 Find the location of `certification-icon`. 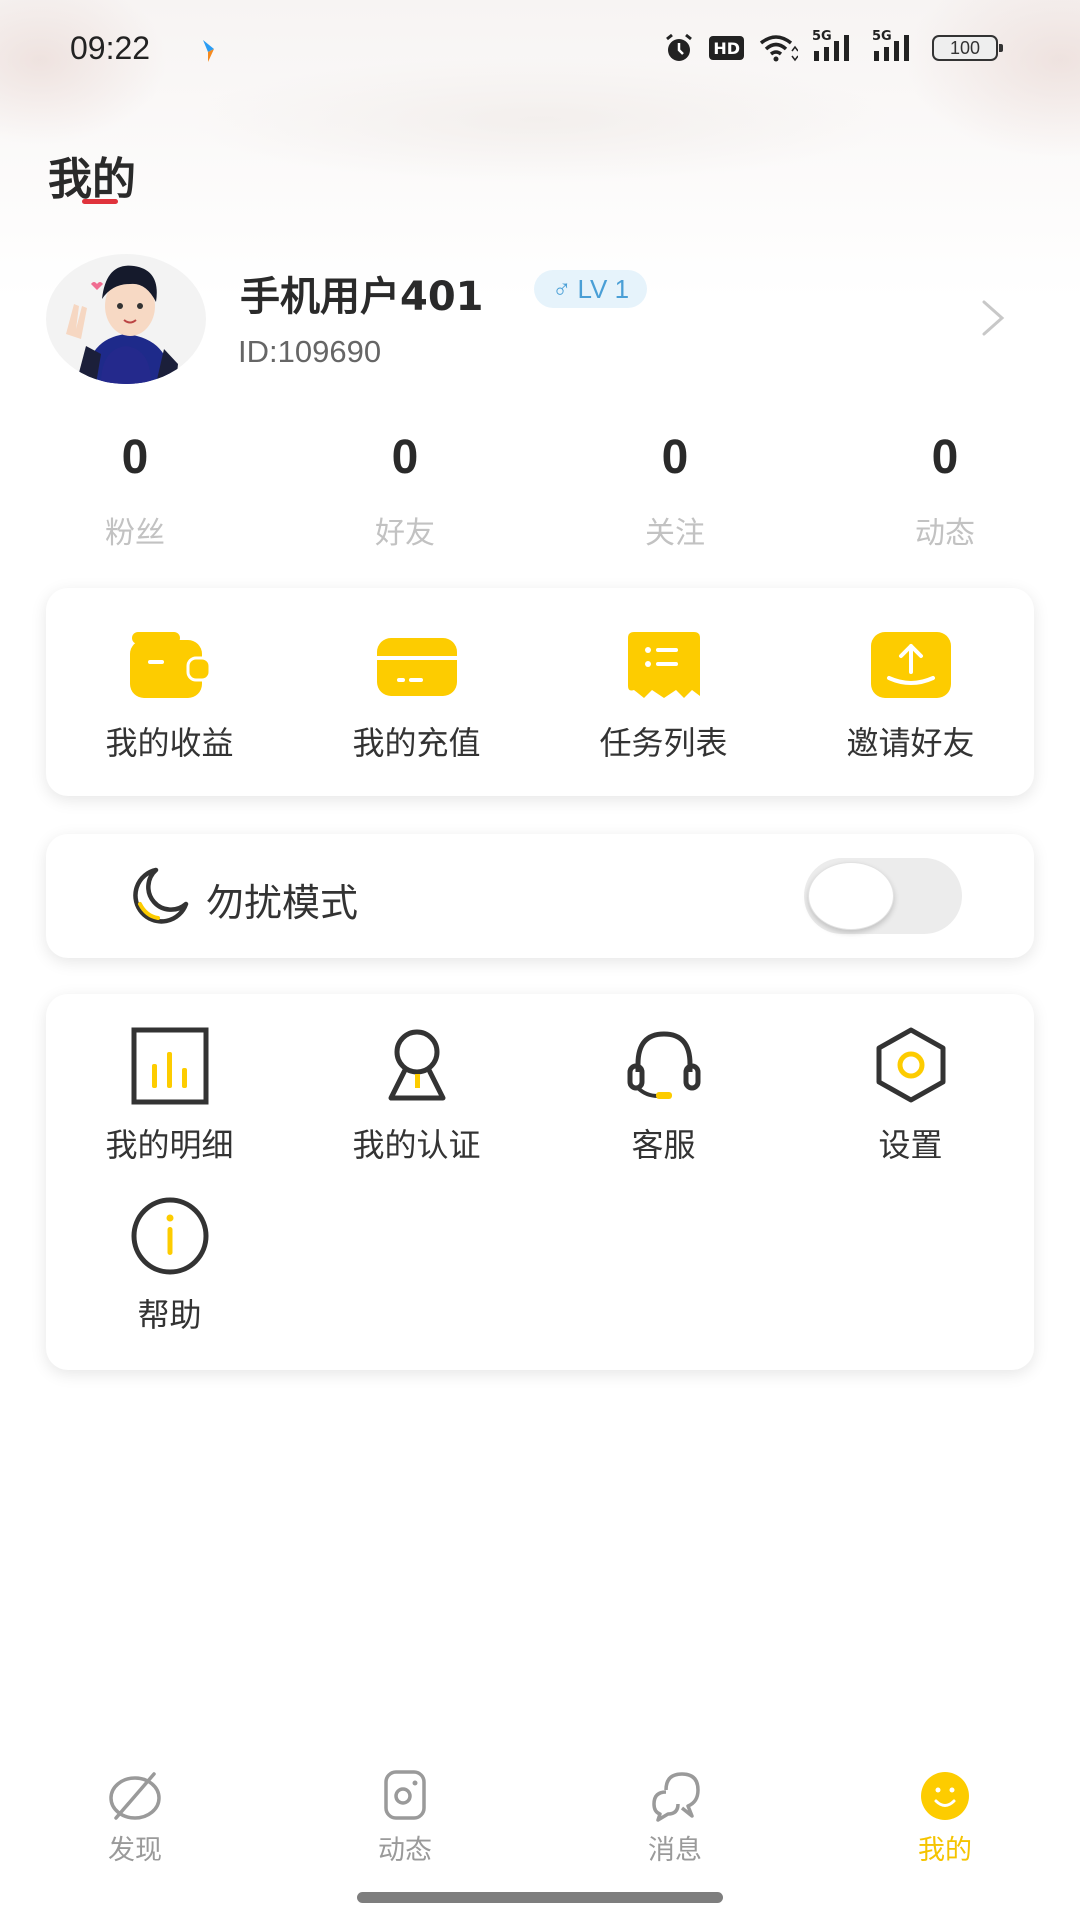

certification-icon is located at coordinates (416, 1065).